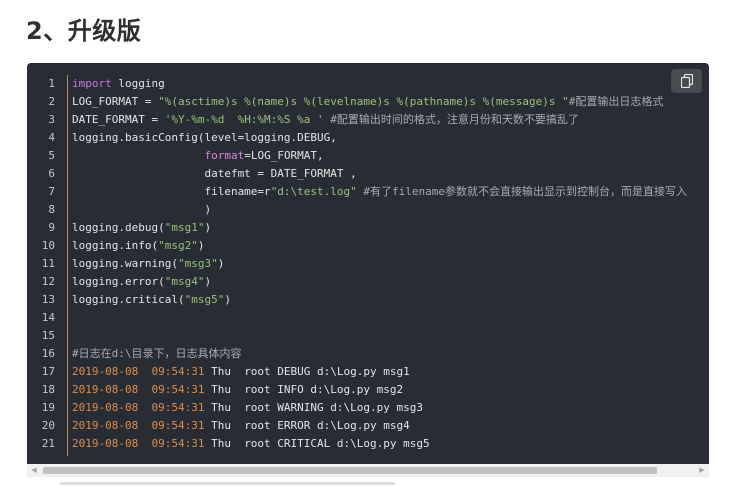  I want to click on code-token: #日志在d:\目录下，日志具体内容, so click(157, 353).